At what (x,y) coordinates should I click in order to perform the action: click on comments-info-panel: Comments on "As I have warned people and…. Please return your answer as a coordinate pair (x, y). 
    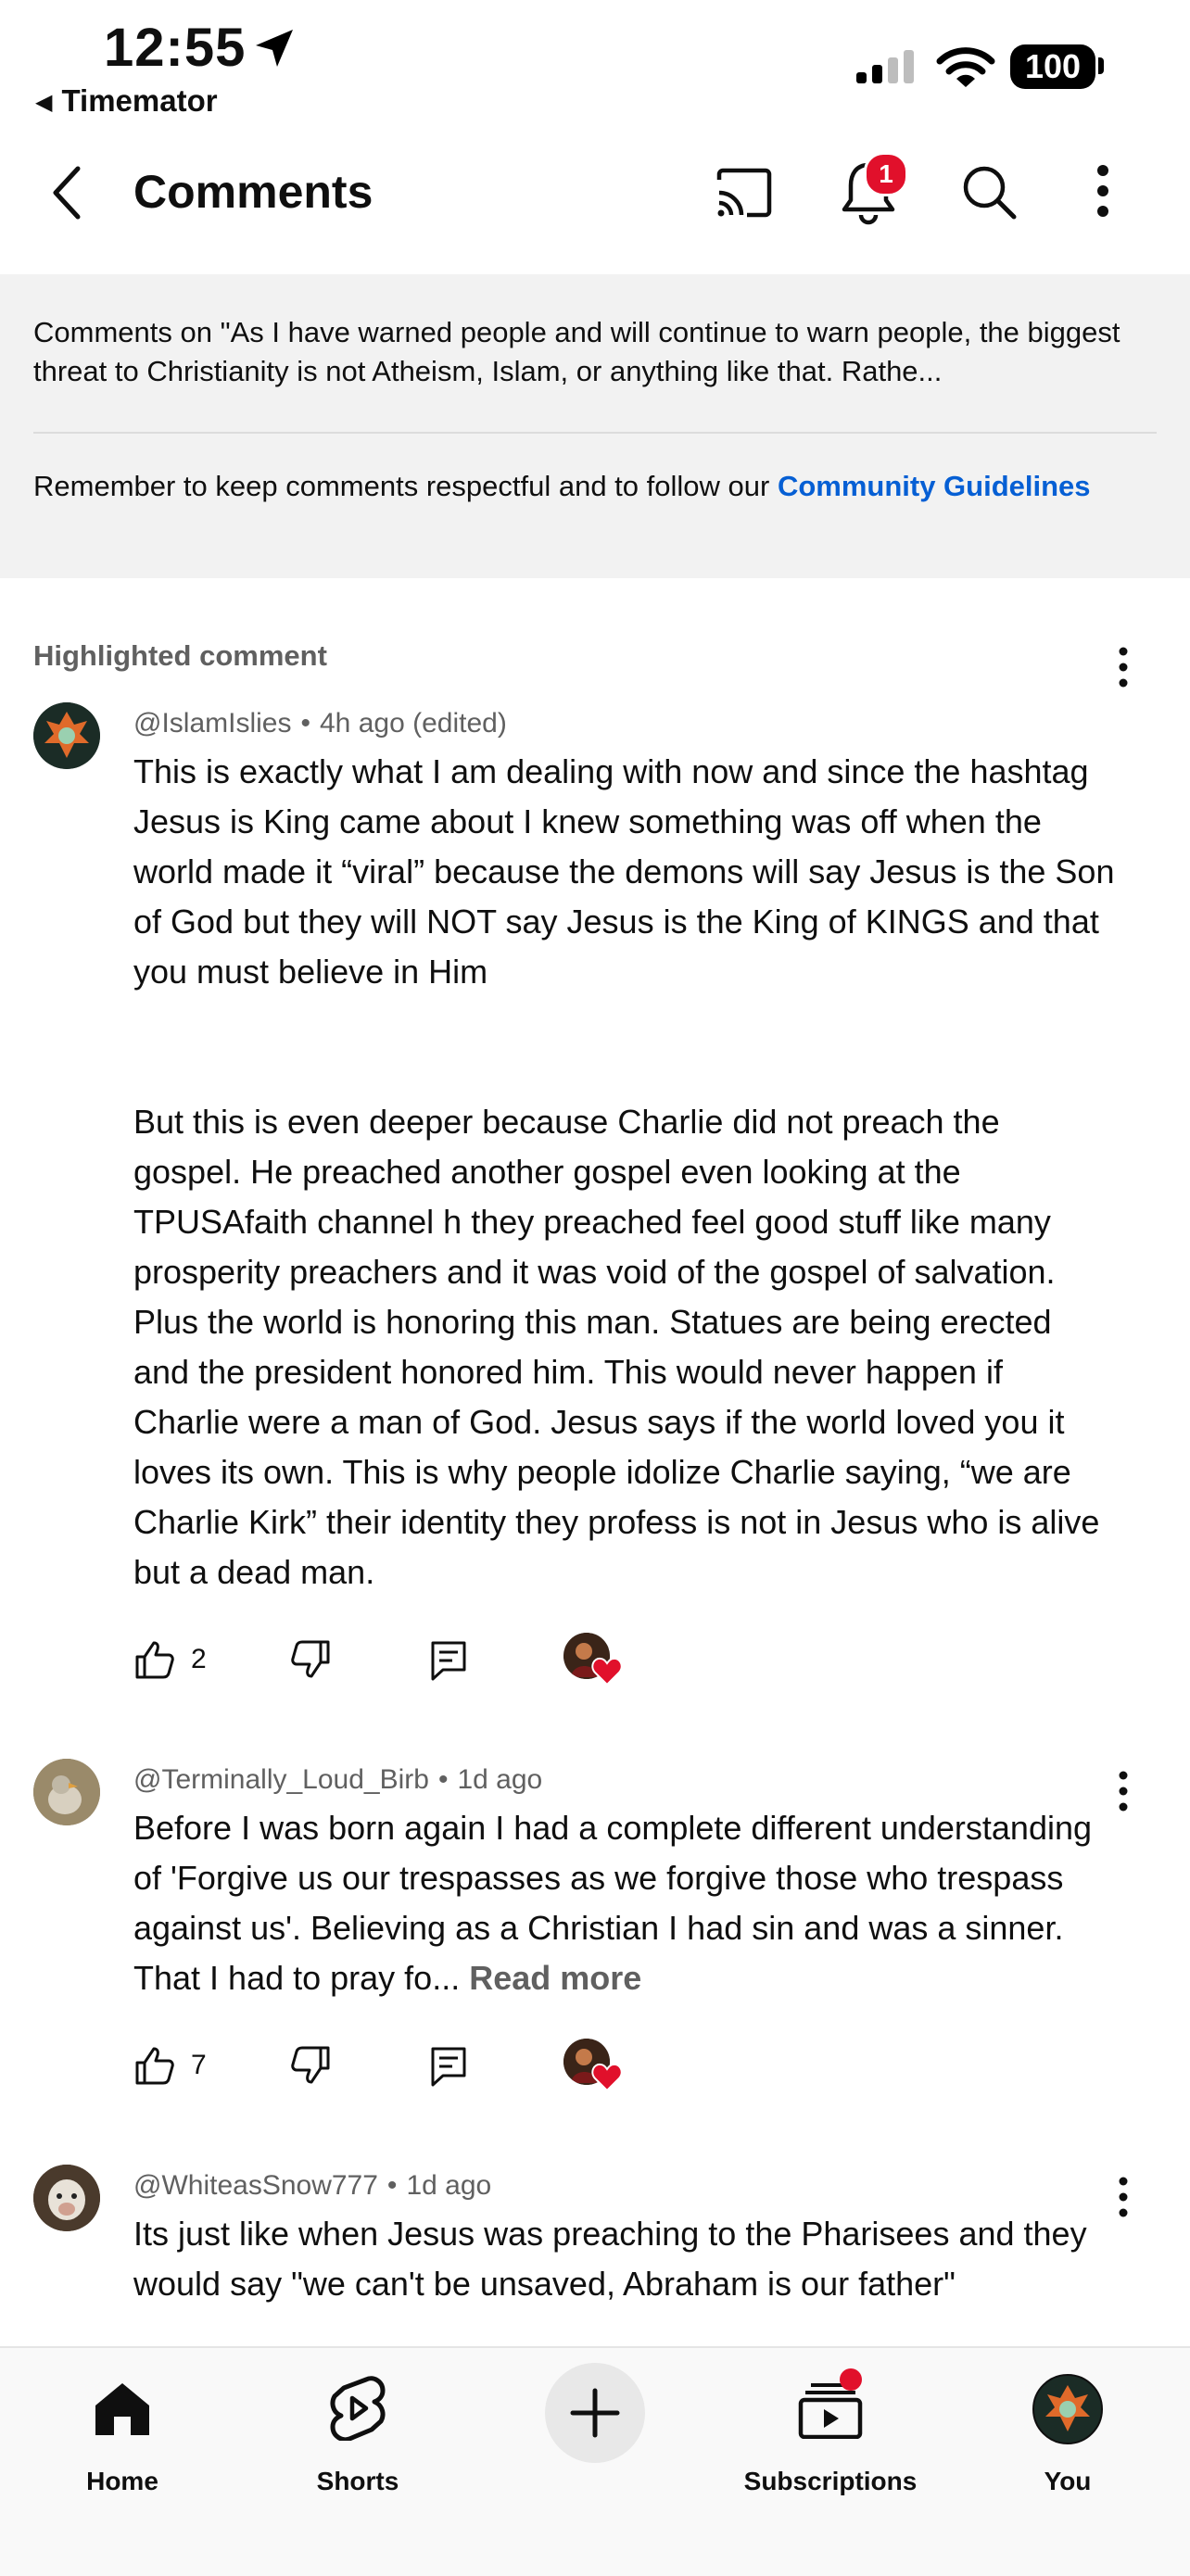
    Looking at the image, I should click on (595, 426).